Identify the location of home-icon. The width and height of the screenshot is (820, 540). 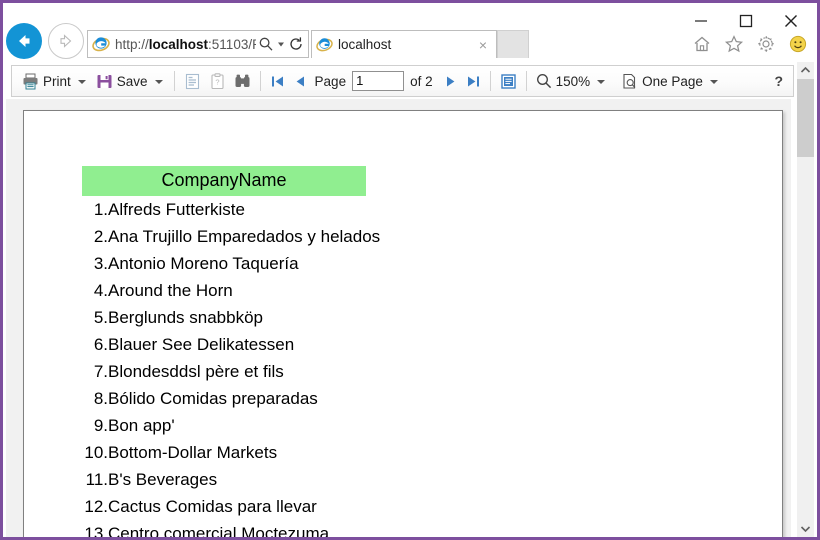
(702, 44).